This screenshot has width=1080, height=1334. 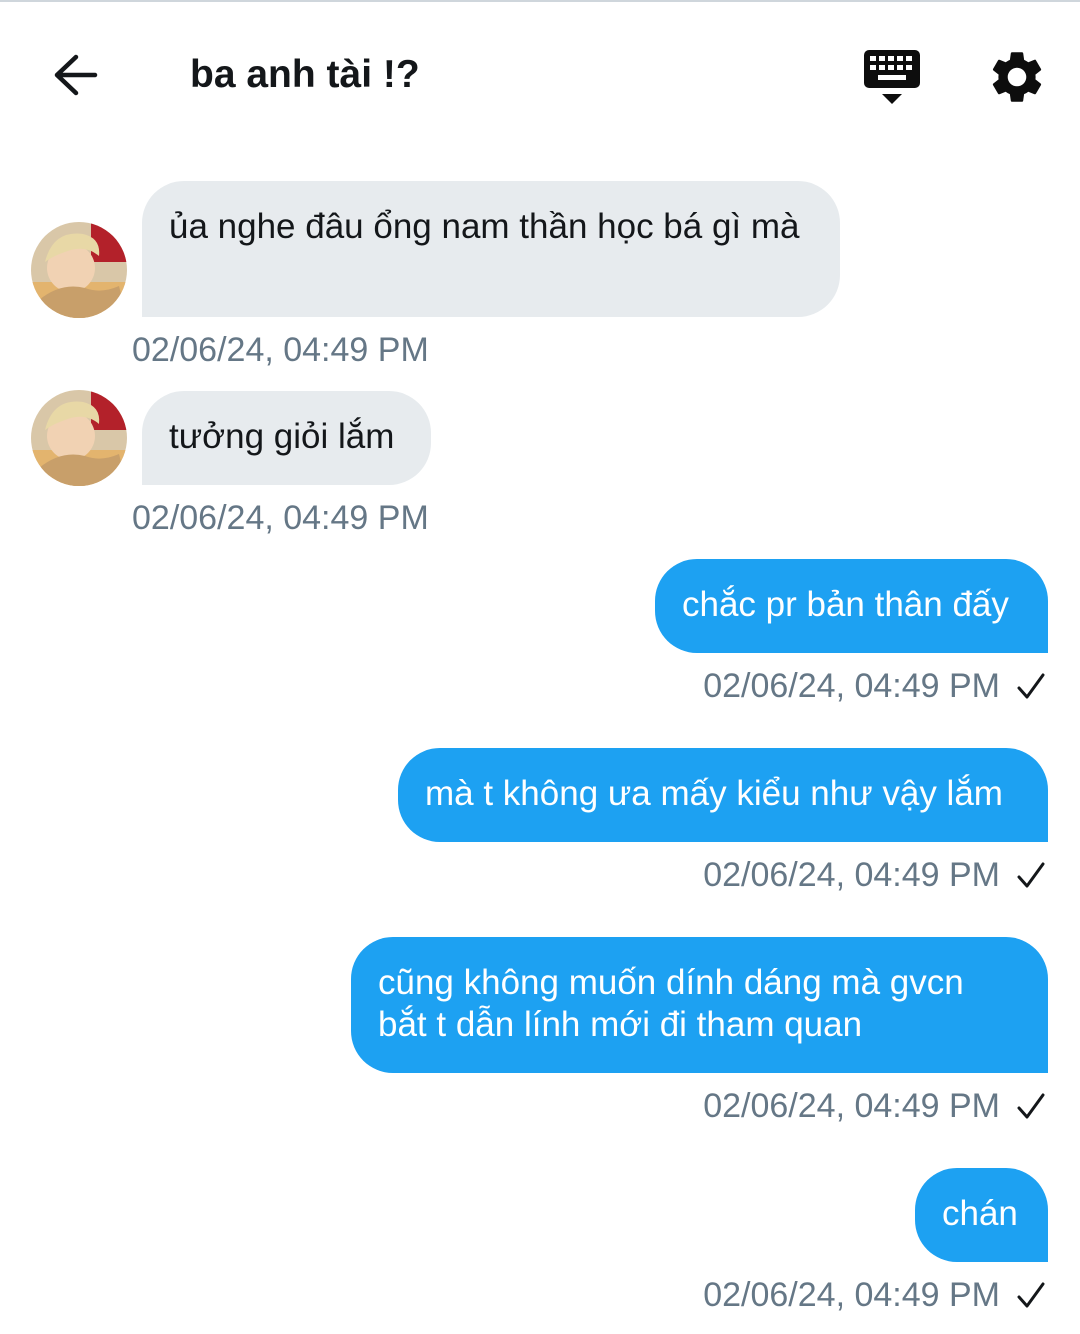 I want to click on message-text: ủa nghe đâu ổng nam thần học bá gì mà, so click(x=484, y=226).